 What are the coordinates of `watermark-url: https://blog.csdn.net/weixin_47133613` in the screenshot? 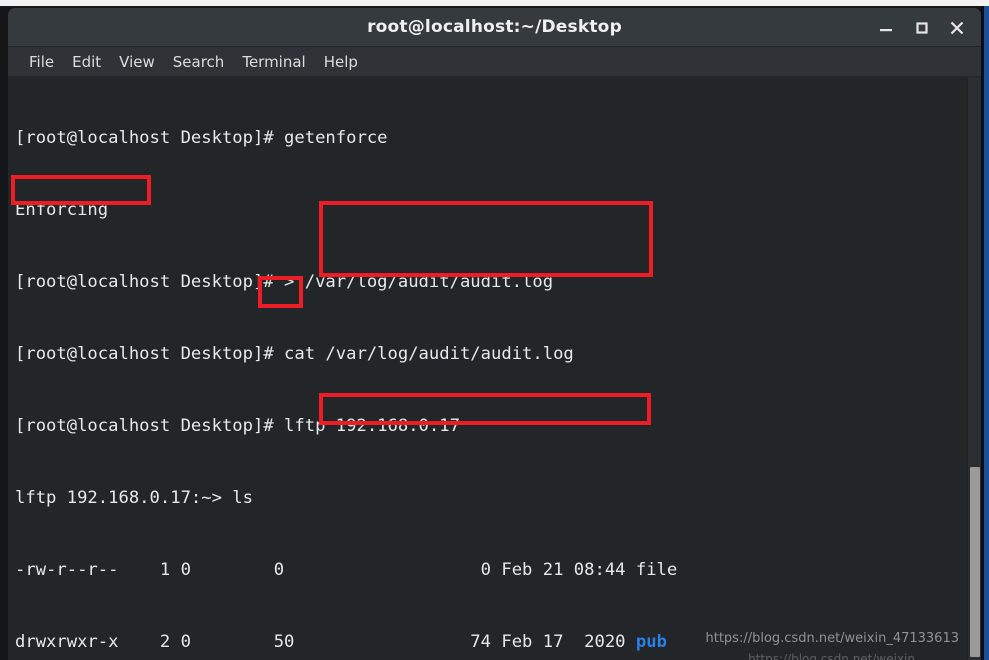 It's located at (832, 638).